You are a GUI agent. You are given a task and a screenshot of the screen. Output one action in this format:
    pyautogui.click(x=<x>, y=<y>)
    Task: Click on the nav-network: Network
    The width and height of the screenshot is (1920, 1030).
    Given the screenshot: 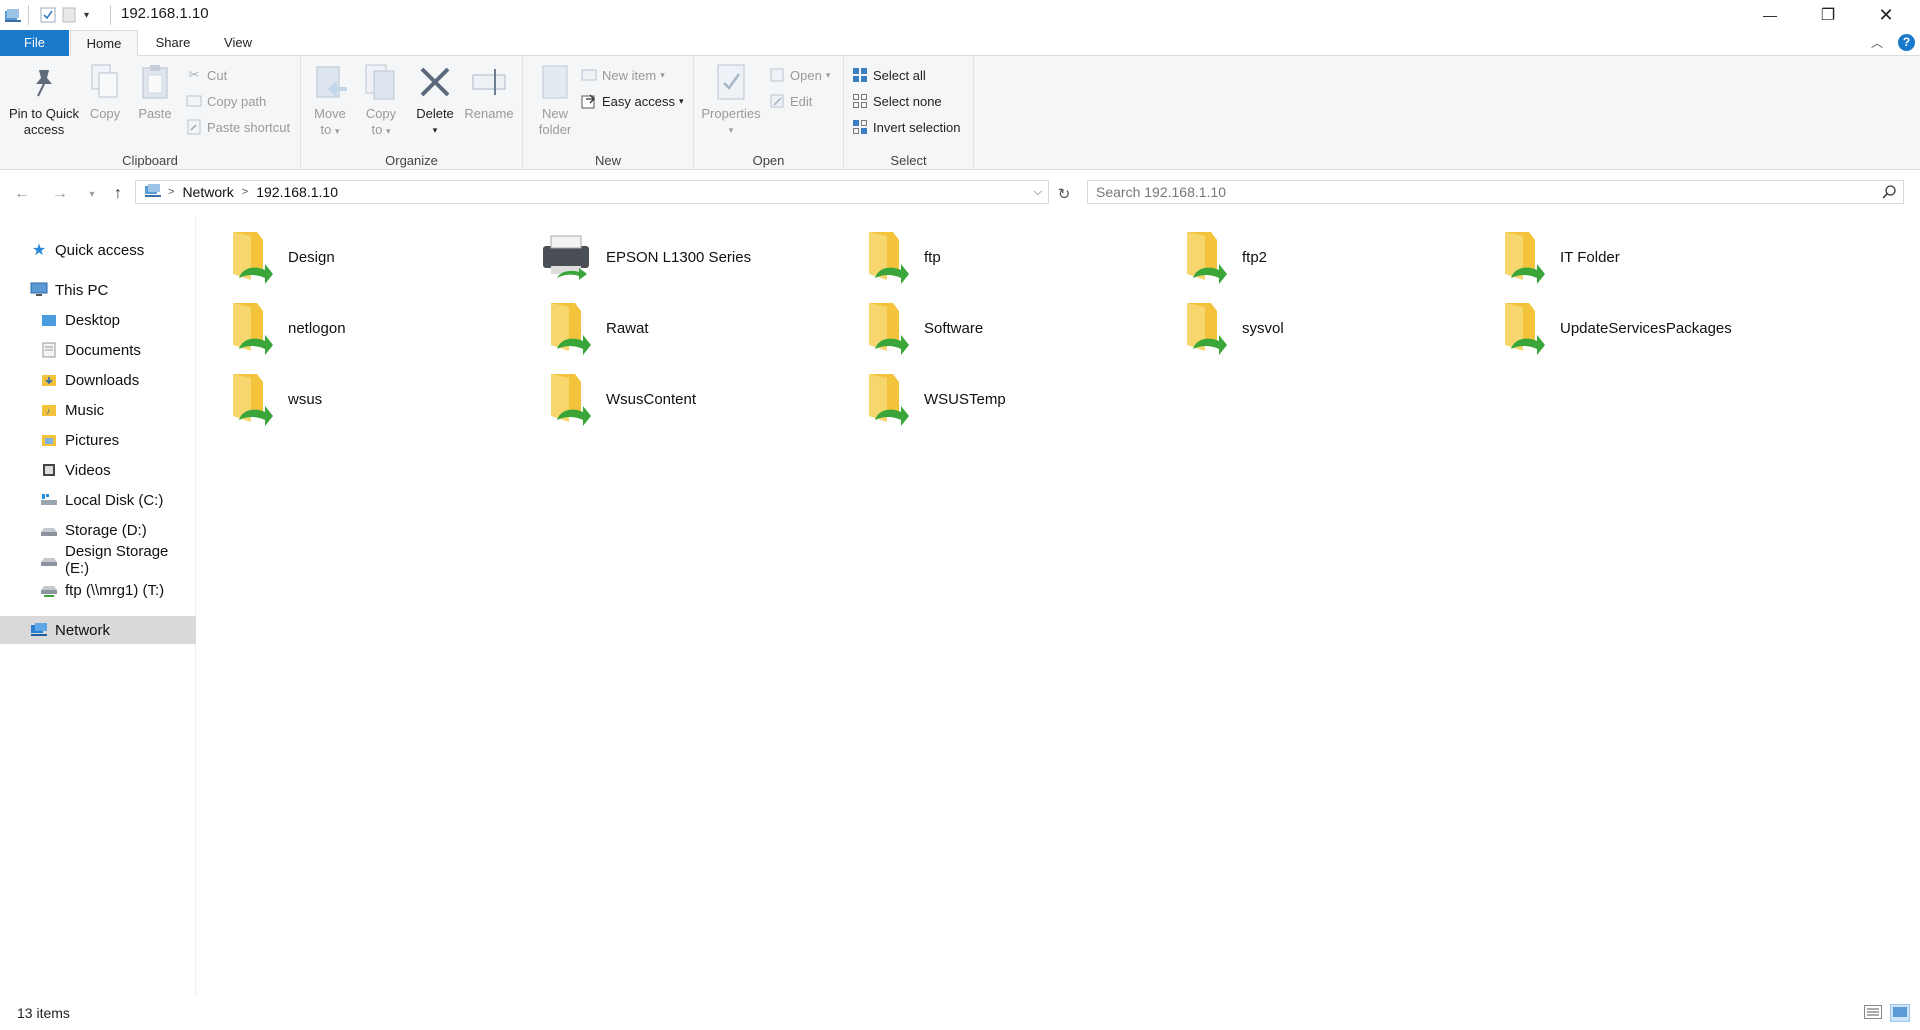 What is the action you would take?
    pyautogui.click(x=98, y=630)
    